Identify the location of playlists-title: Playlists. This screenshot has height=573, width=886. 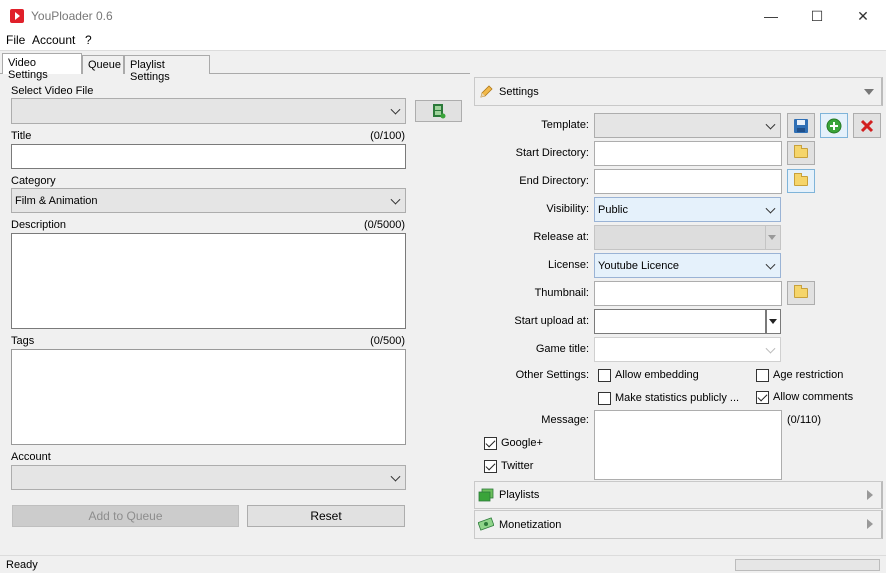
(519, 495).